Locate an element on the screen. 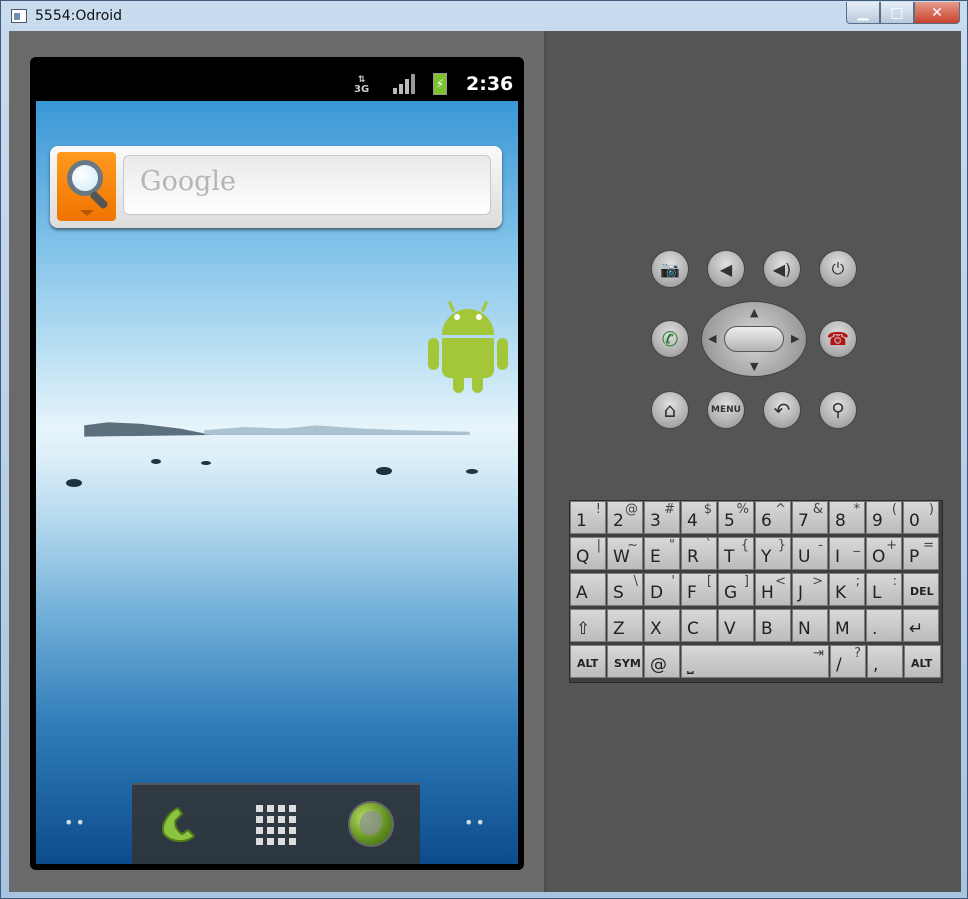 Image resolution: width=968 pixels, height=899 pixels. key-1-6: U- is located at coordinates (810, 553).